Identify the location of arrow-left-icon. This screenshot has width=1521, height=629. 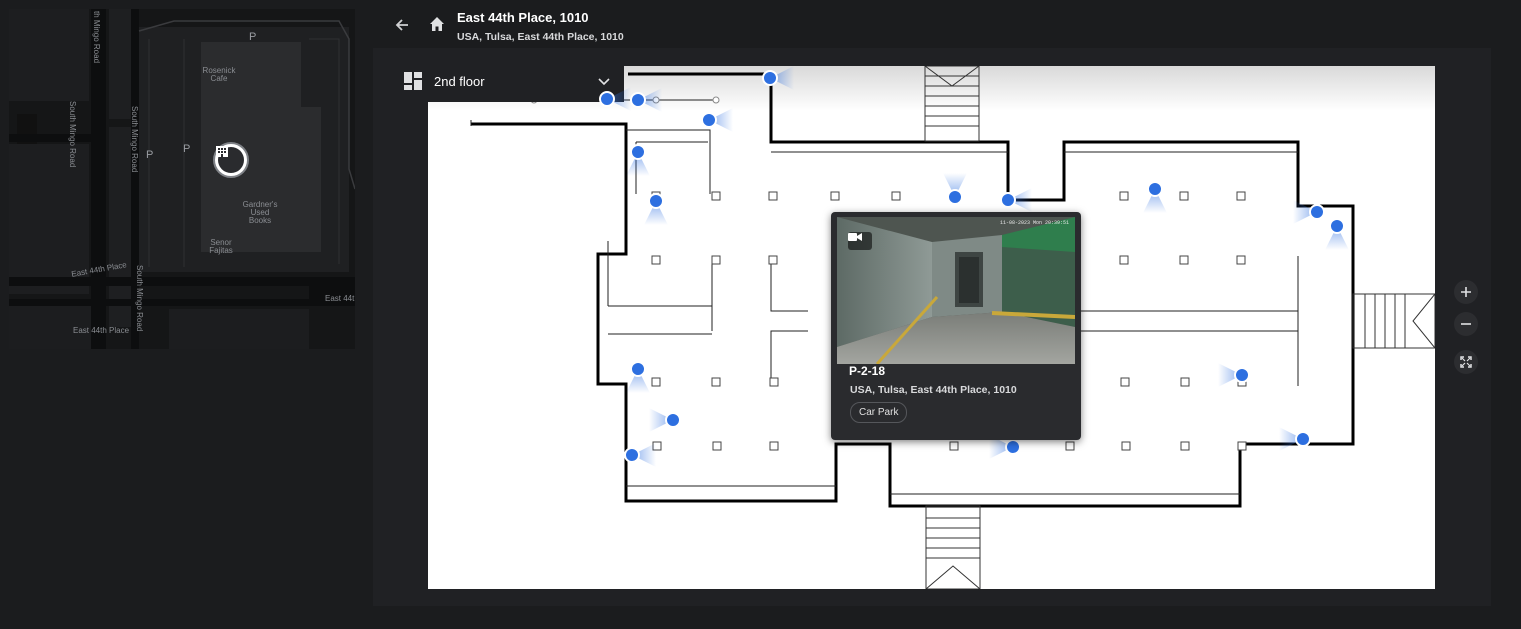
(401, 25).